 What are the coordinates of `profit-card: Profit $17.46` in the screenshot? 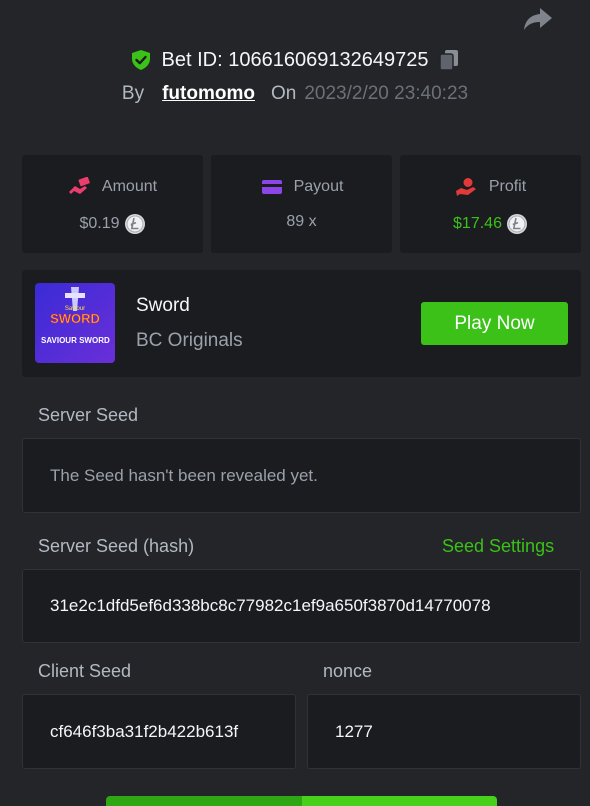 It's located at (490, 204).